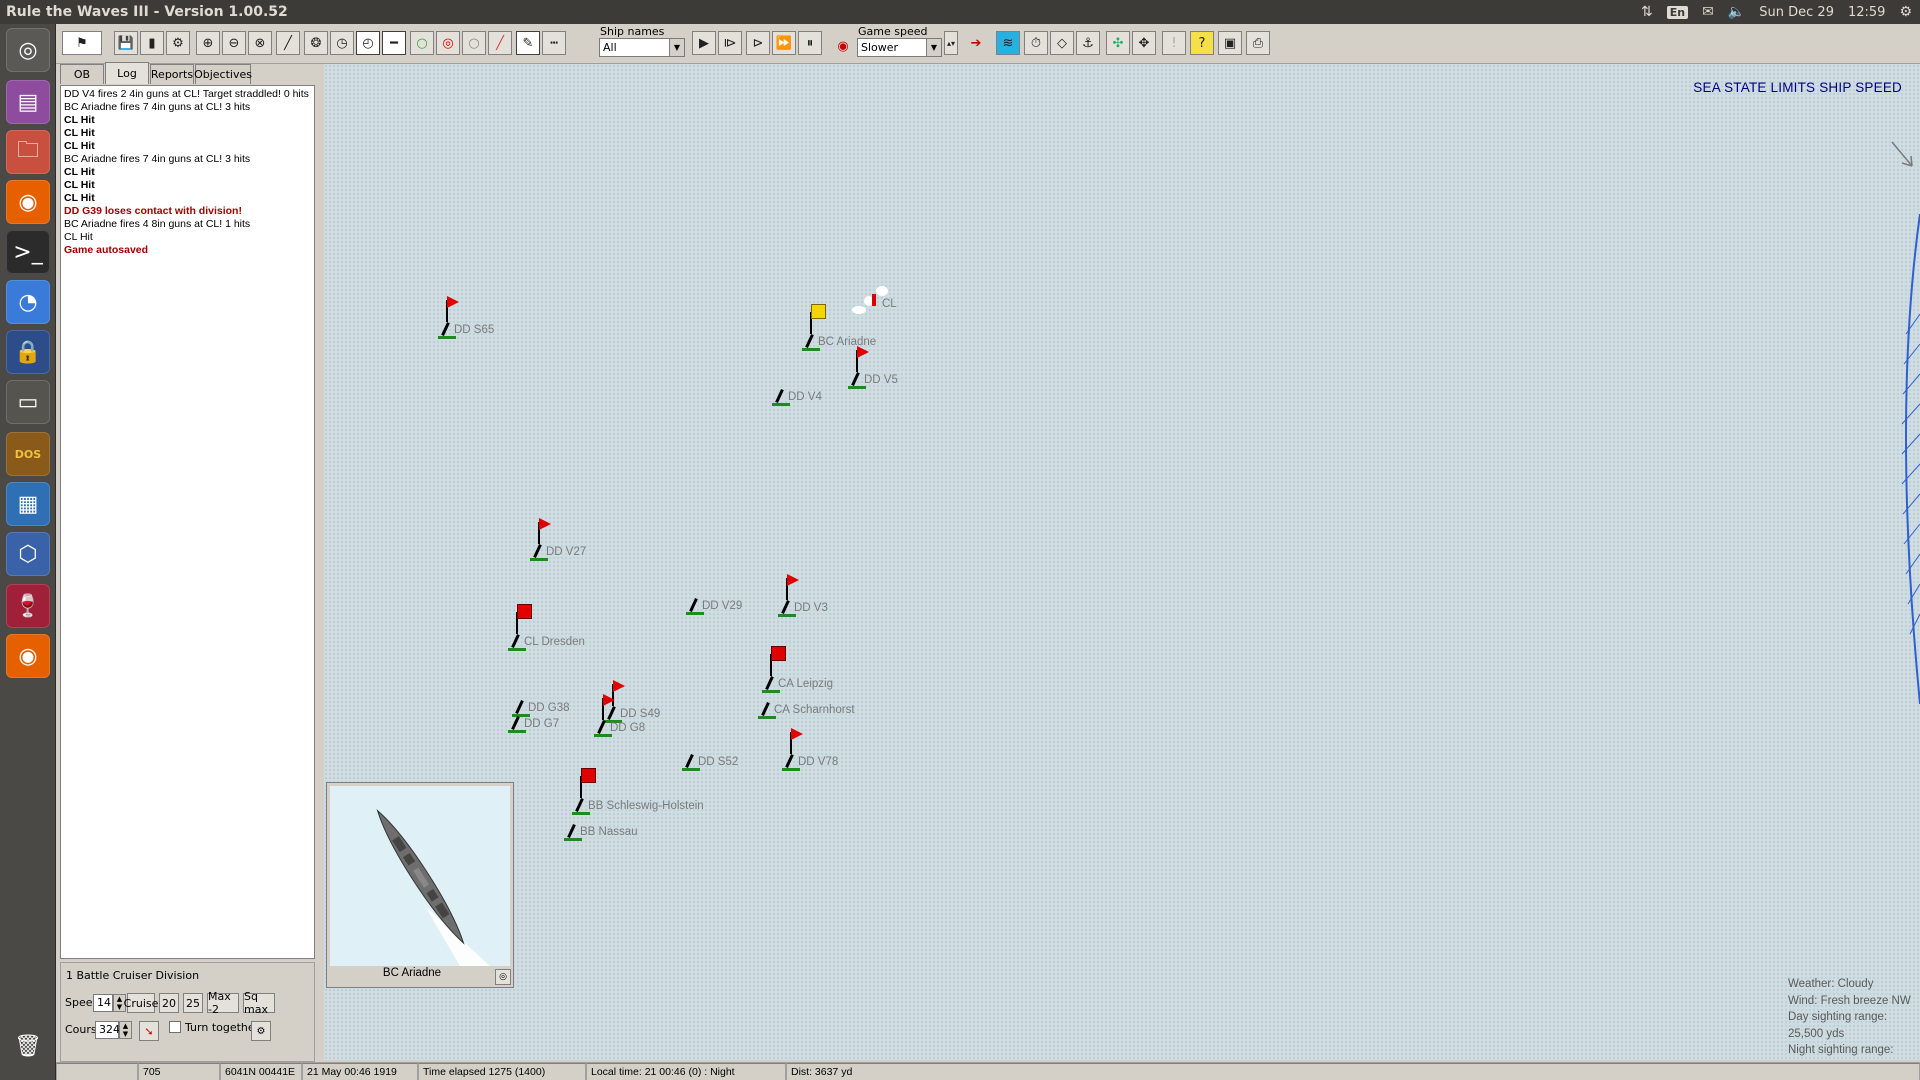  What do you see at coordinates (28, 202) in the screenshot?
I see `firefox-icon: ◉` at bounding box center [28, 202].